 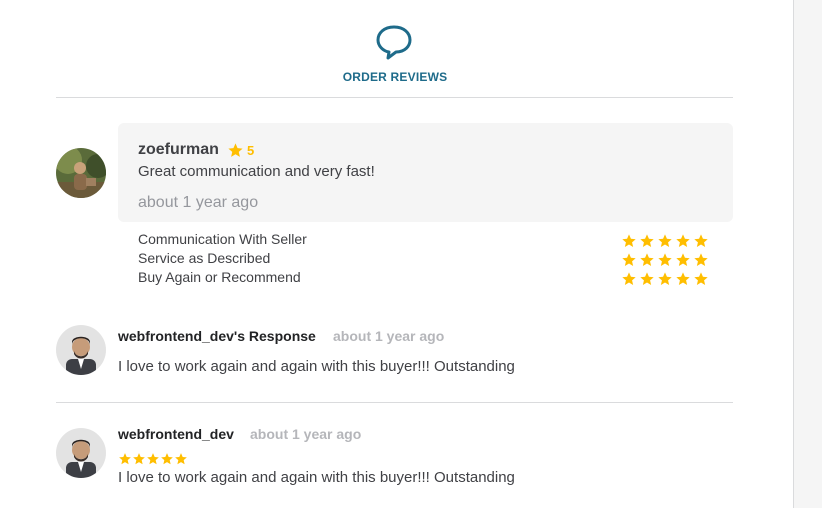 What do you see at coordinates (217, 336) in the screenshot?
I see `response-author: webfrontend_dev's Response` at bounding box center [217, 336].